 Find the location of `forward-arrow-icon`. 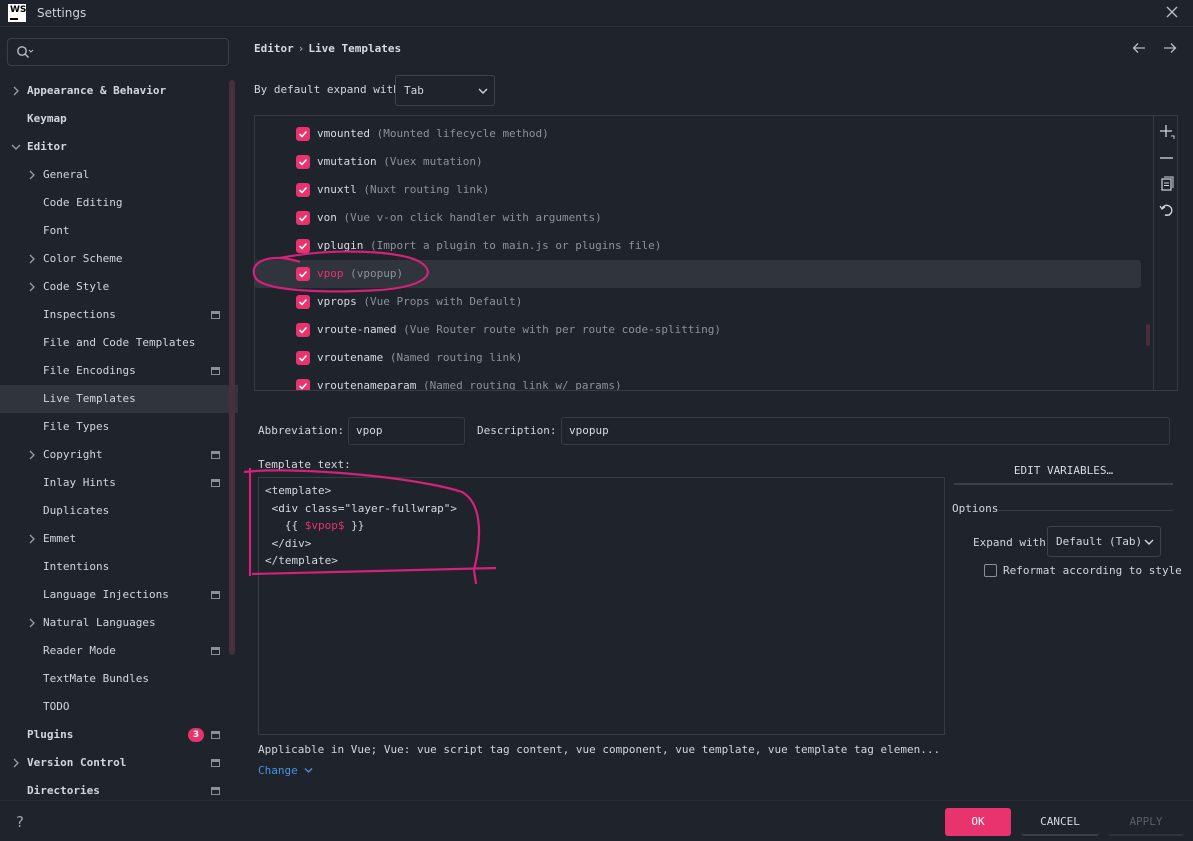

forward-arrow-icon is located at coordinates (1170, 48).